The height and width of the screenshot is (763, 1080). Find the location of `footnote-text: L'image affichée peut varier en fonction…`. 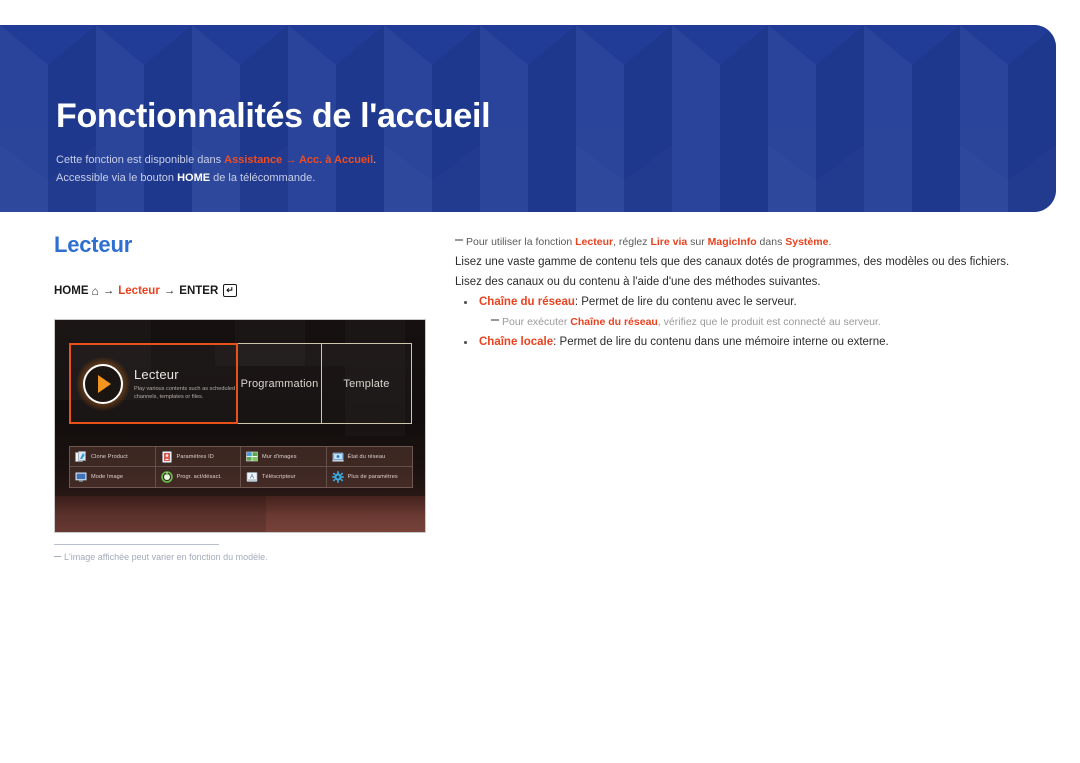

footnote-text: L'image affichée peut varier en fonction… is located at coordinates (166, 557).